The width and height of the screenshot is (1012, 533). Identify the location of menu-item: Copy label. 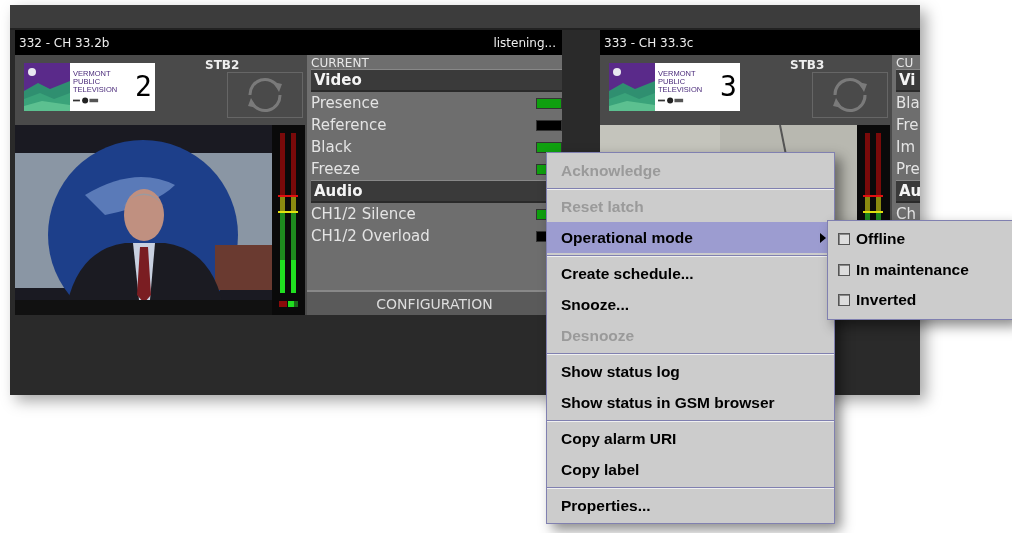
(690, 469).